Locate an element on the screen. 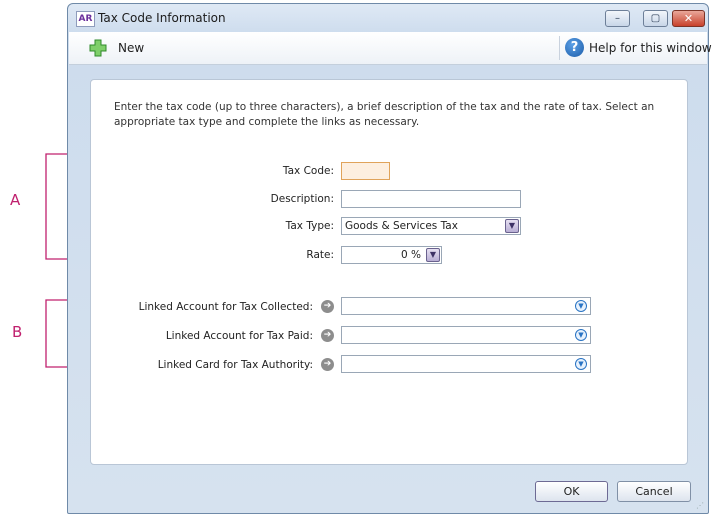 The width and height of the screenshot is (715, 518). help-label: Help for this window is located at coordinates (650, 48).